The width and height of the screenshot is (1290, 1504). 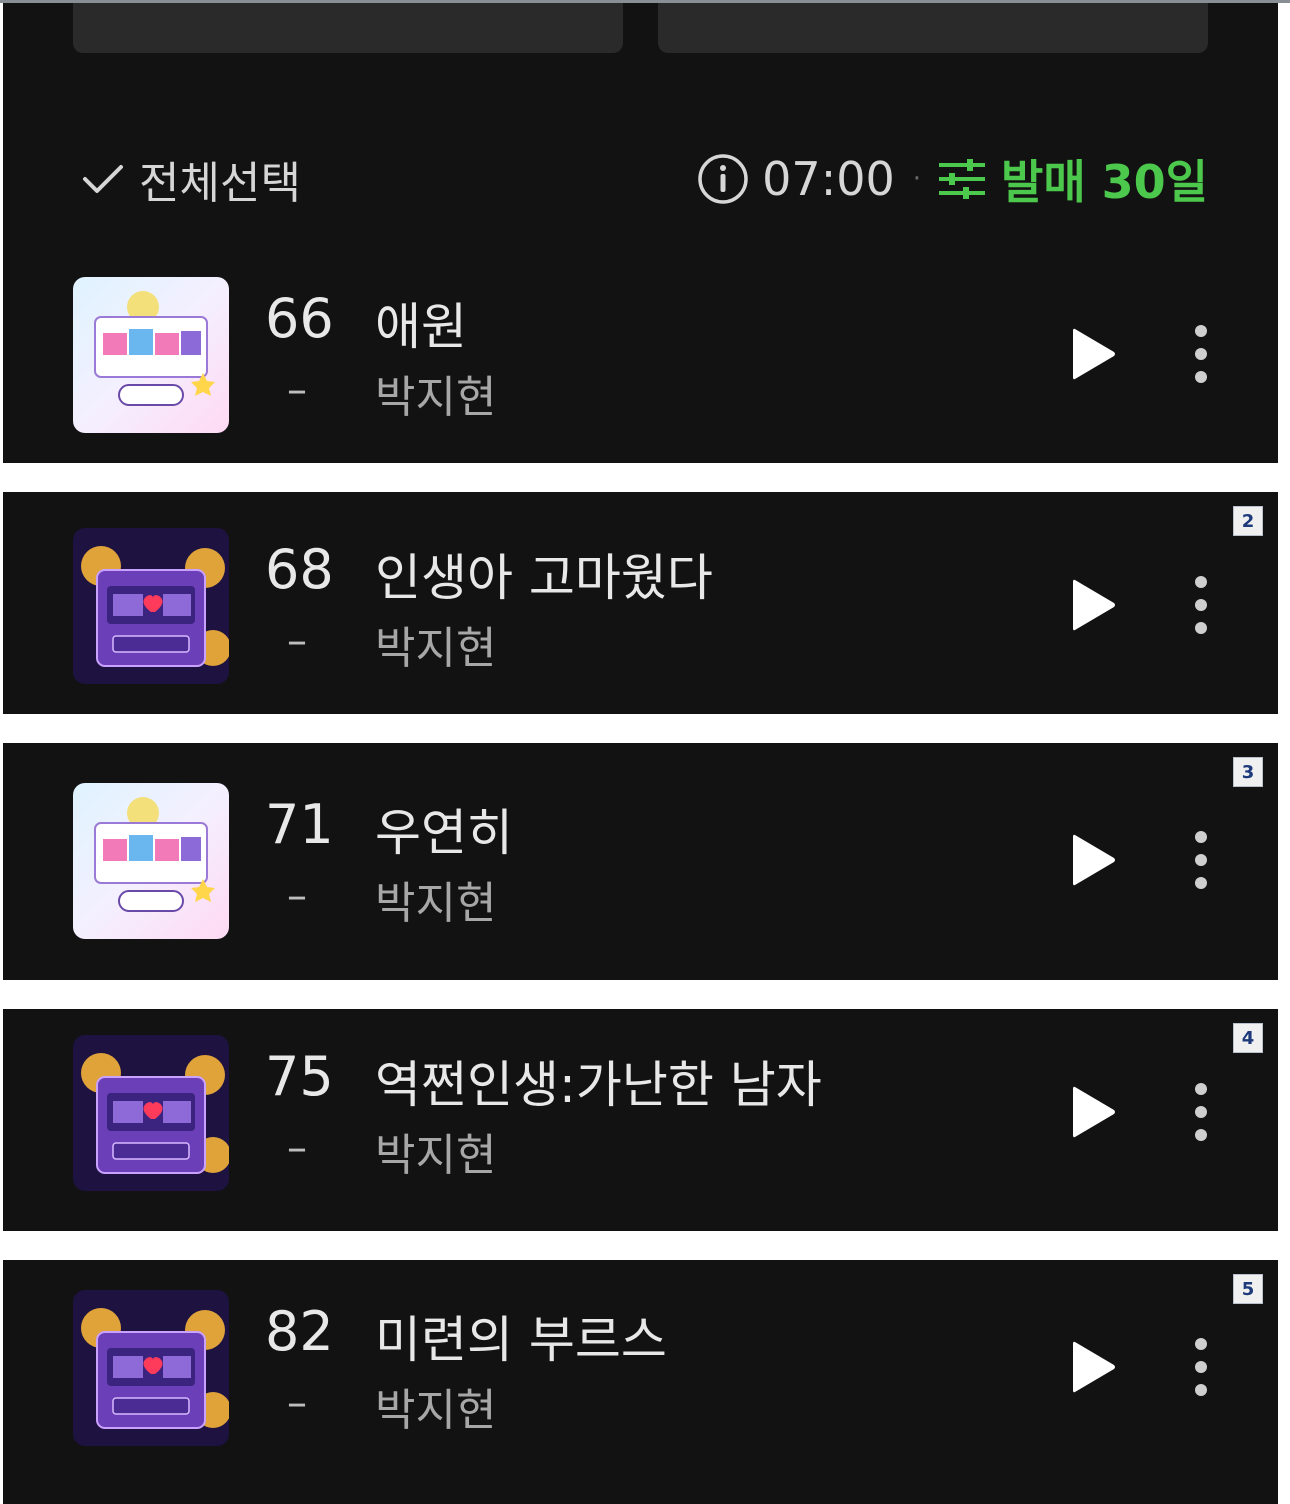 I want to click on track-row: 68 – 인생아 고마웠다 박지현, so click(x=640, y=606).